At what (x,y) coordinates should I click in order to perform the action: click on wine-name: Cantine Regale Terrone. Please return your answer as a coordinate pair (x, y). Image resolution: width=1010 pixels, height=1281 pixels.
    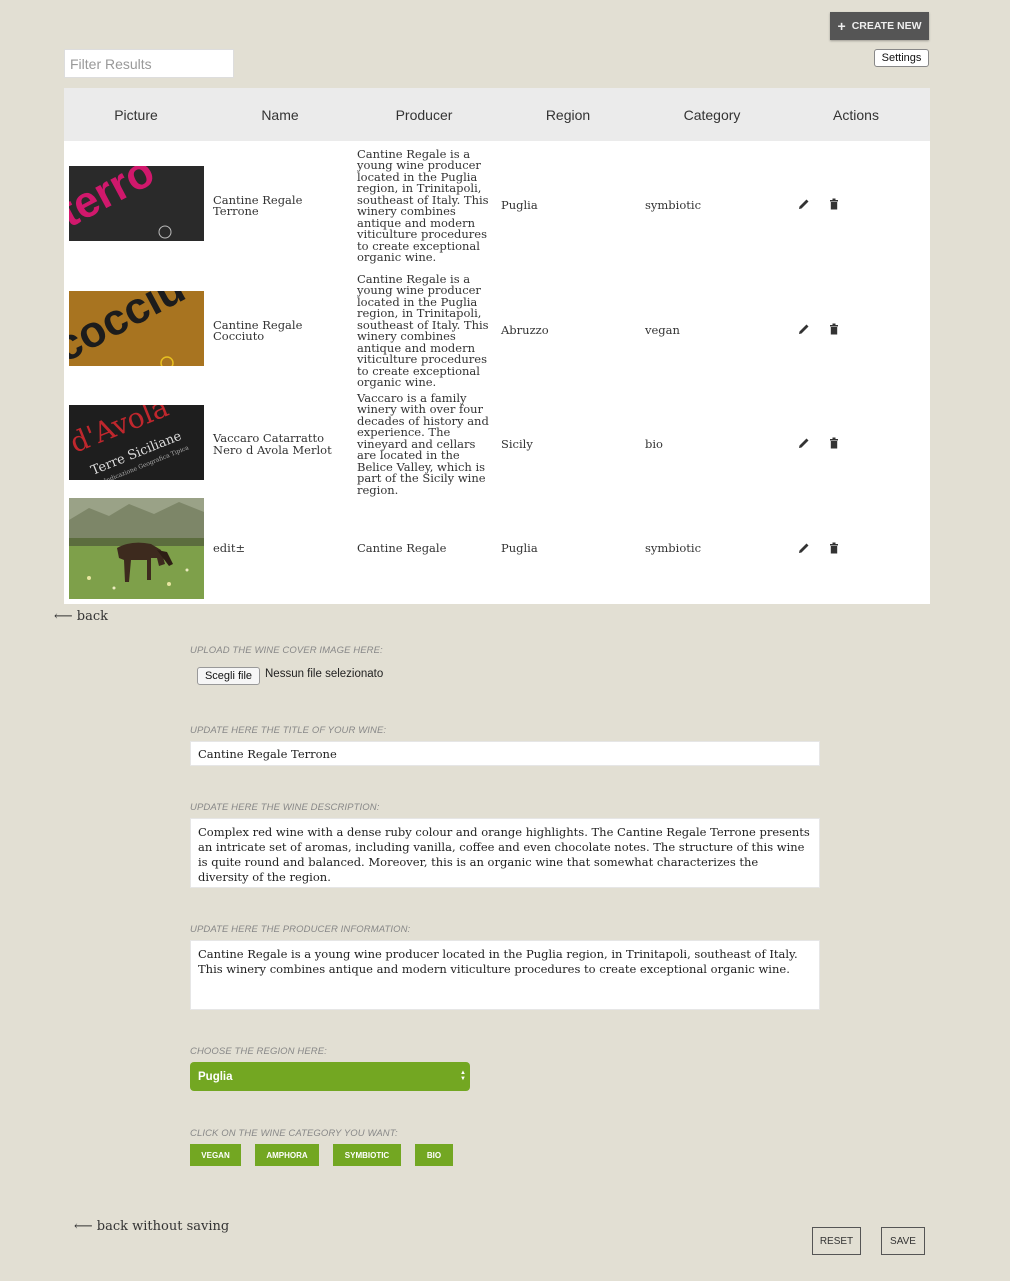
    Looking at the image, I should click on (258, 205).